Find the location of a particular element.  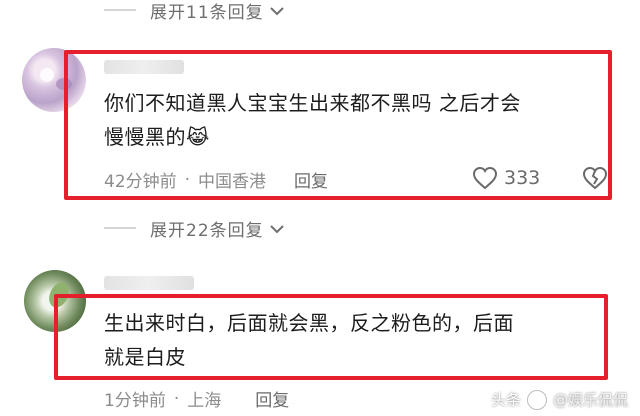

comment-meta: 42分钟前 · 中国香港 回复 is located at coordinates (216, 180).